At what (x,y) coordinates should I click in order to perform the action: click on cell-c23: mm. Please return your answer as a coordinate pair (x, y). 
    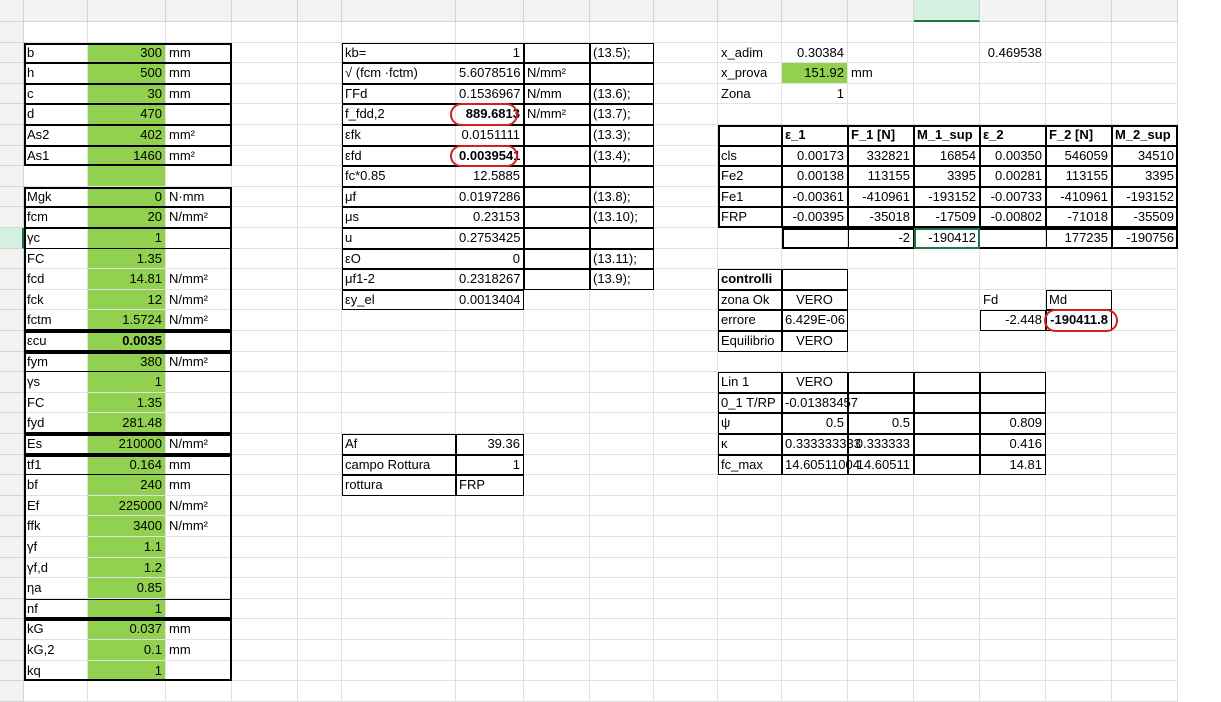
    Looking at the image, I should click on (199, 485).